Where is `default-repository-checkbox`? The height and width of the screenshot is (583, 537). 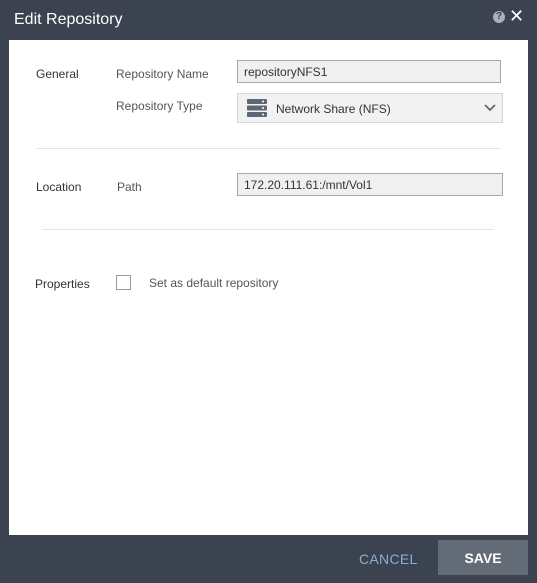
default-repository-checkbox is located at coordinates (123, 282).